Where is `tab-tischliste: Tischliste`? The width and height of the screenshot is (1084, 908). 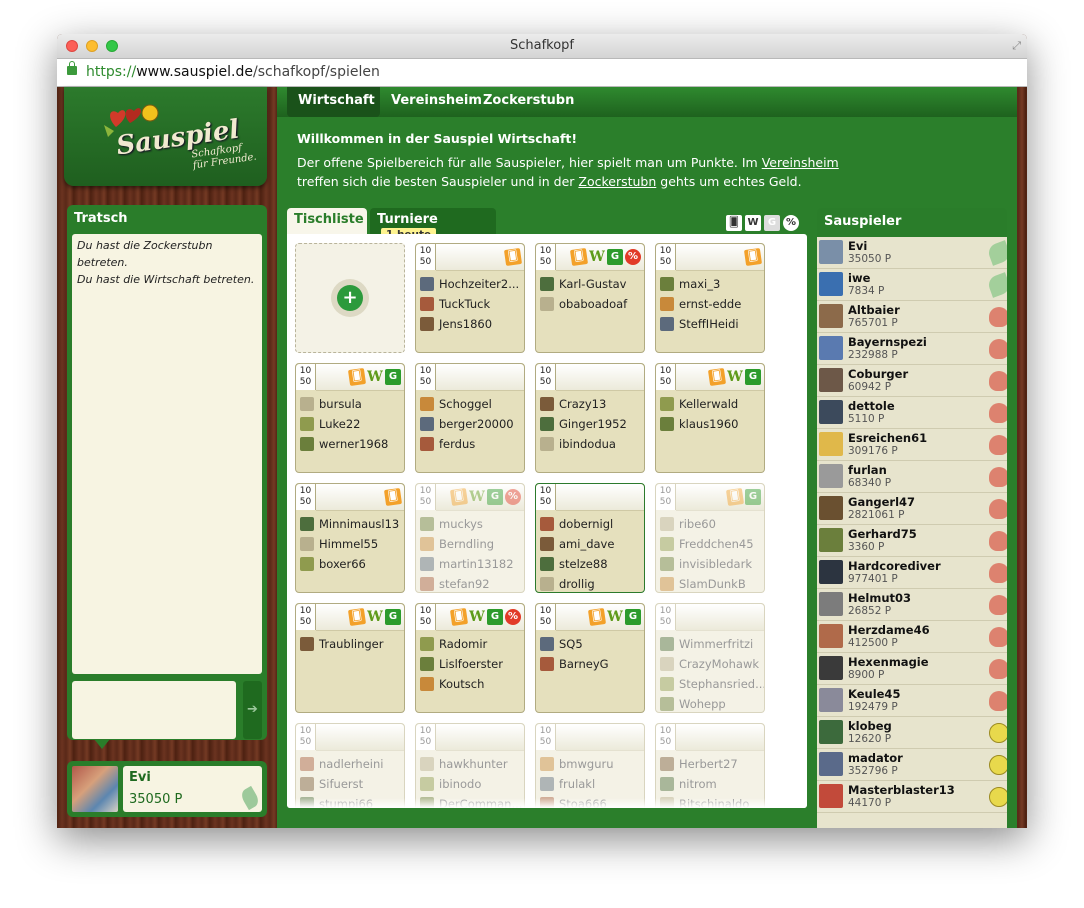 tab-tischliste: Tischliste is located at coordinates (327, 221).